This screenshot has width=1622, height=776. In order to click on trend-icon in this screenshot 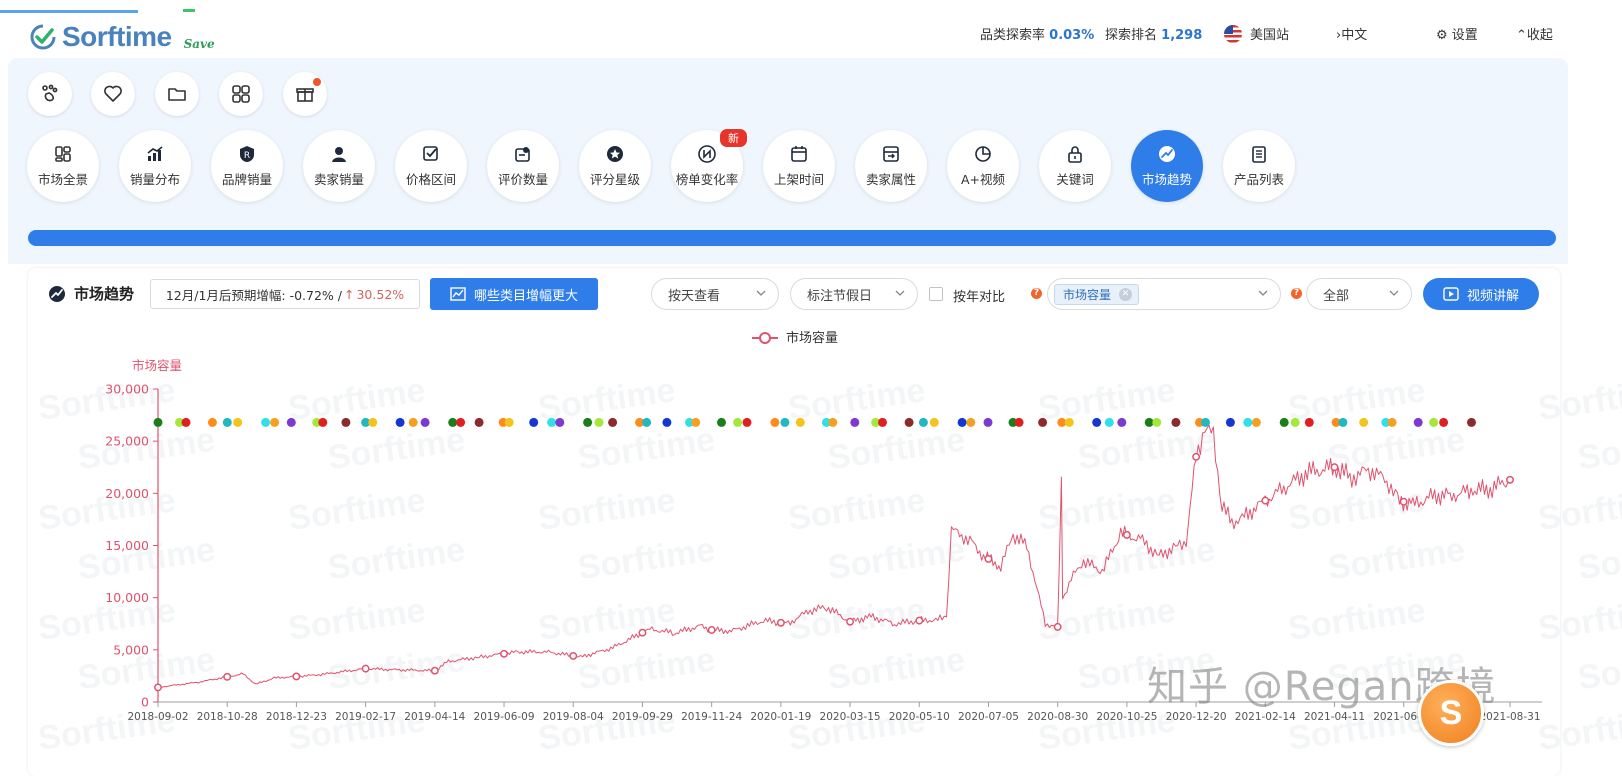, I will do `click(57, 293)`.